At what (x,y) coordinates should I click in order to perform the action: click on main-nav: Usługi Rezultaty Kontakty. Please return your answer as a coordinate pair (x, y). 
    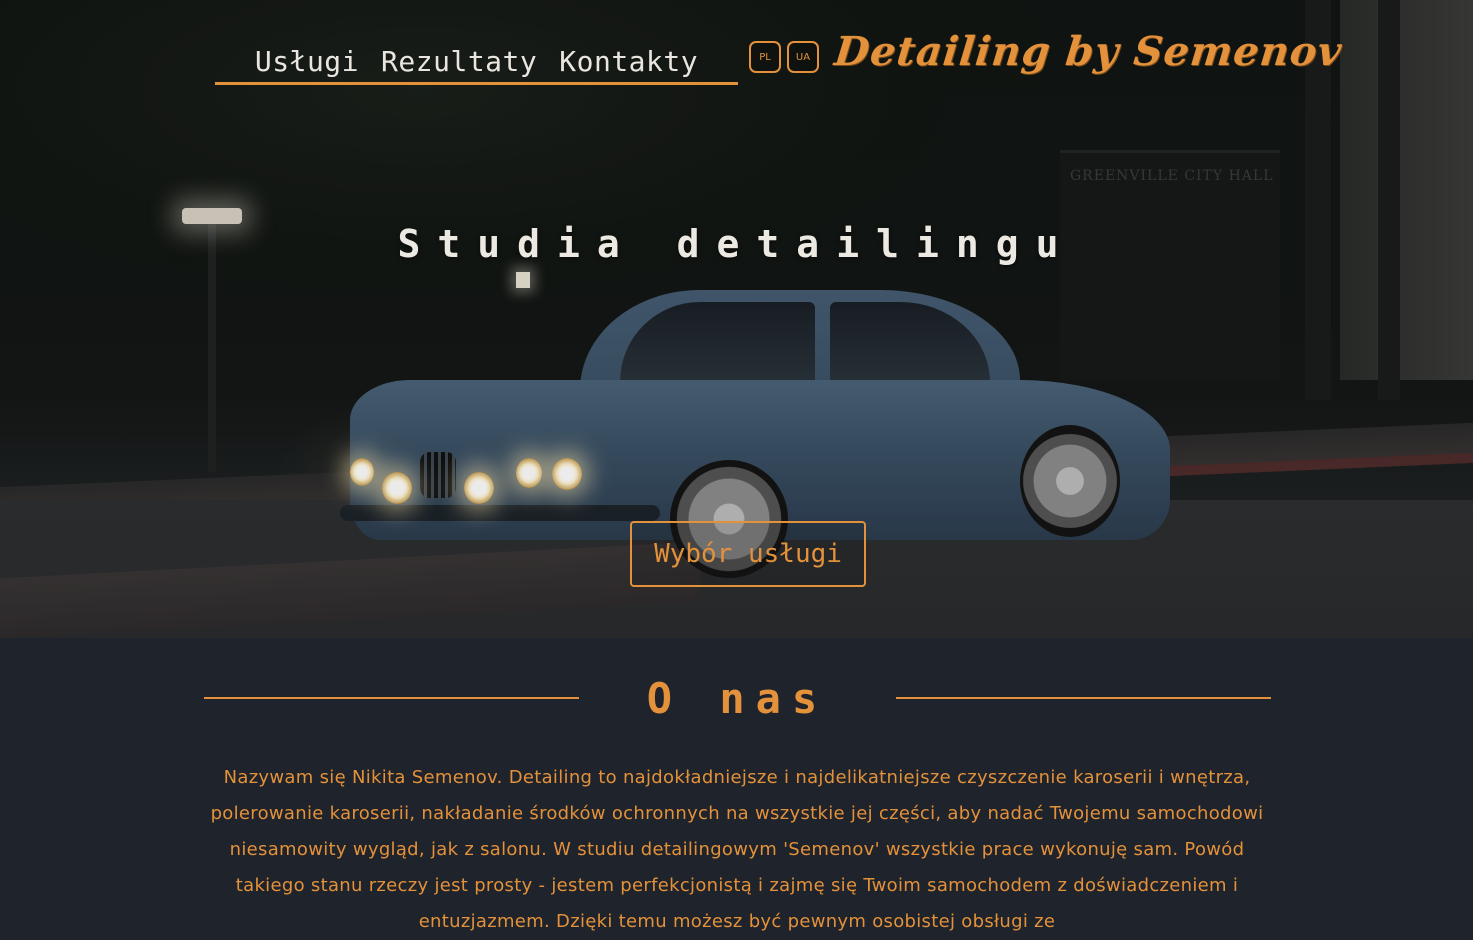
    Looking at the image, I should click on (476, 62).